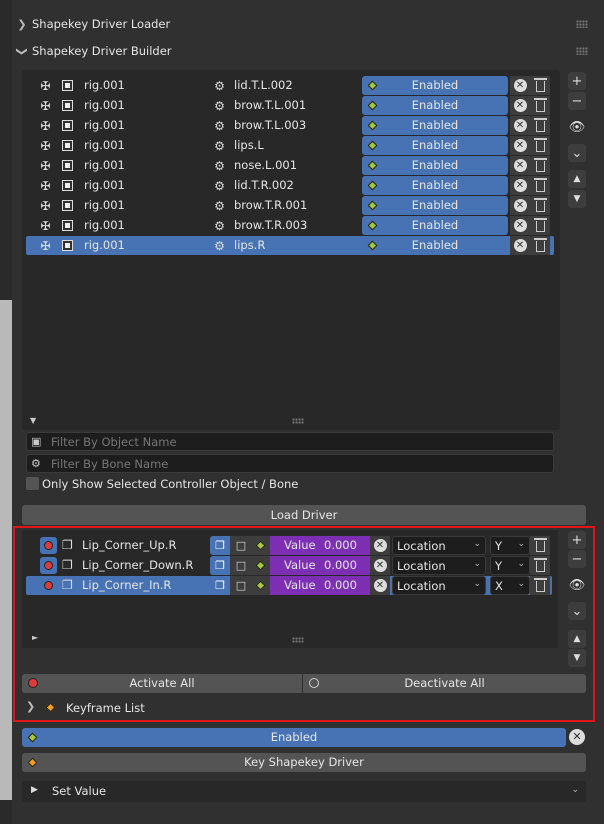 This screenshot has height=824, width=604. Describe the element at coordinates (510, 585) in the screenshot. I see `axis-dropdown: X ⌄` at that location.